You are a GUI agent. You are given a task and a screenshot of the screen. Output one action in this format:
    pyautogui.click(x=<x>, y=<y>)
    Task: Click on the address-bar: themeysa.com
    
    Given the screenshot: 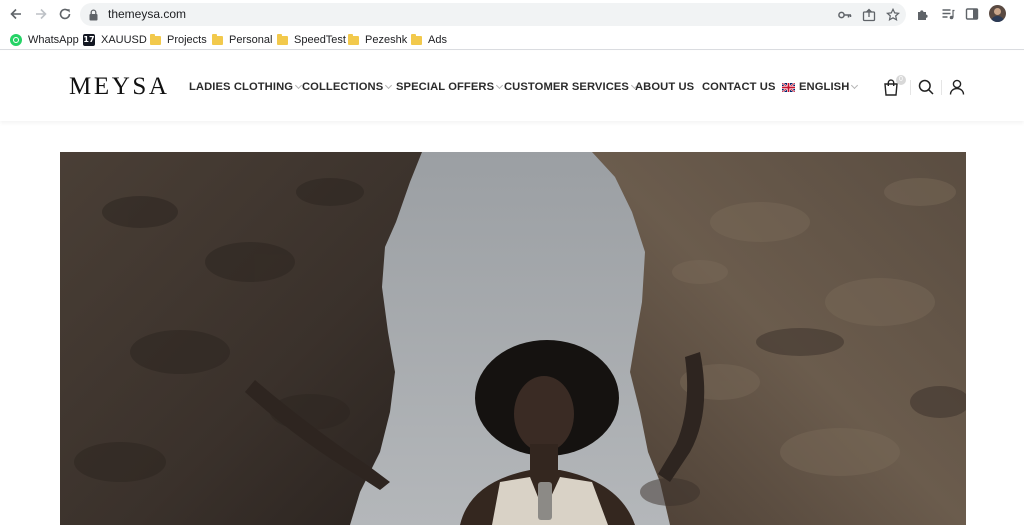 What is the action you would take?
    pyautogui.click(x=493, y=14)
    